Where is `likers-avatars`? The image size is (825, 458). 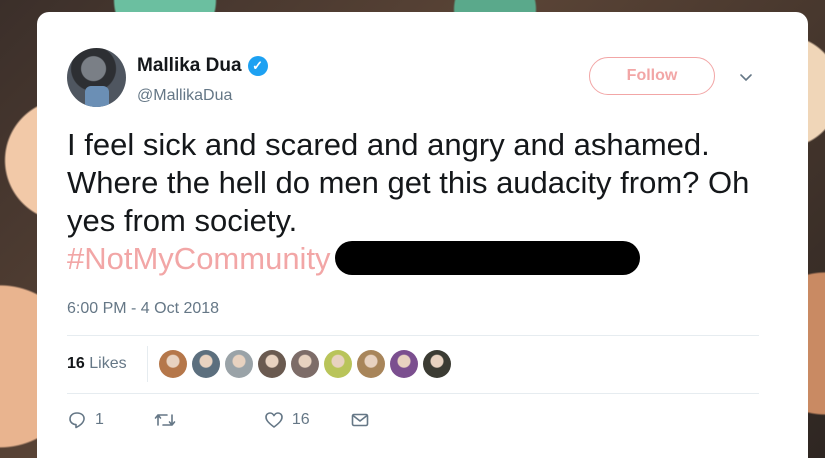
likers-avatars is located at coordinates (305, 364).